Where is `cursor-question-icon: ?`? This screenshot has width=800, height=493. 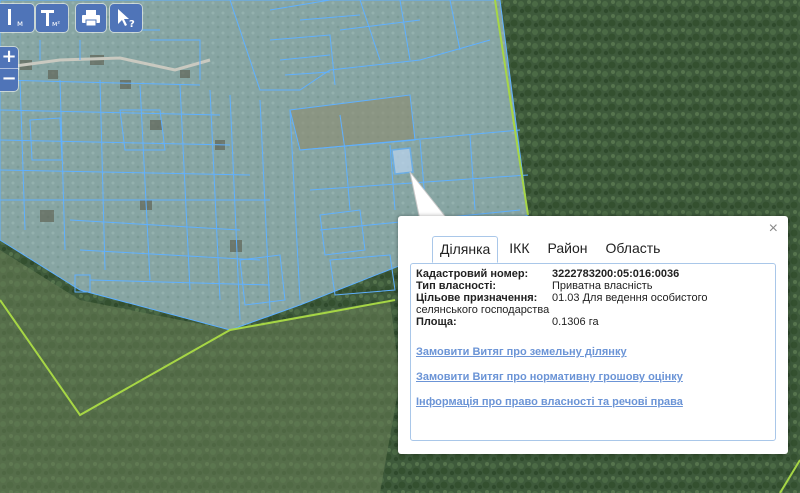 cursor-question-icon: ? is located at coordinates (126, 19).